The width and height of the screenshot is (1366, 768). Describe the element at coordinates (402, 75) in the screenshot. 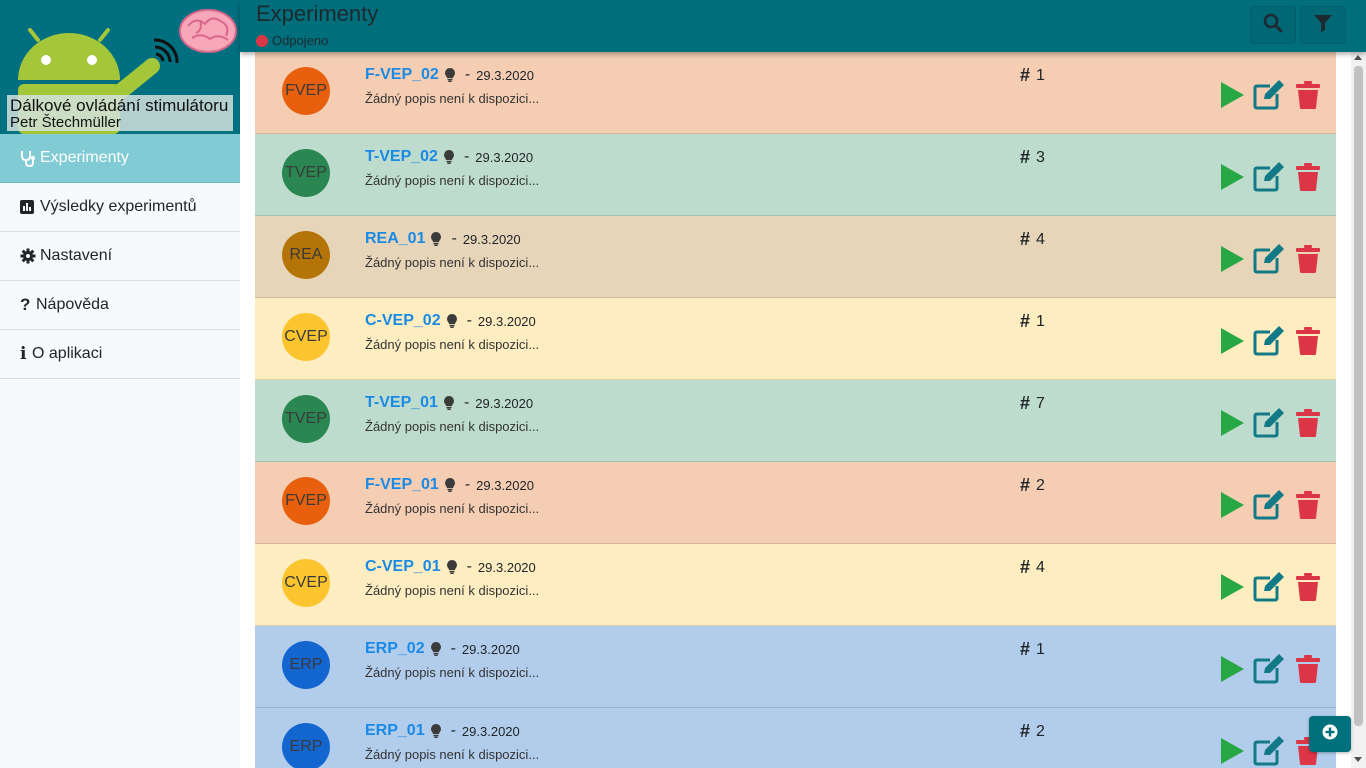

I see `experiment-name-link: F-VEP_02` at that location.